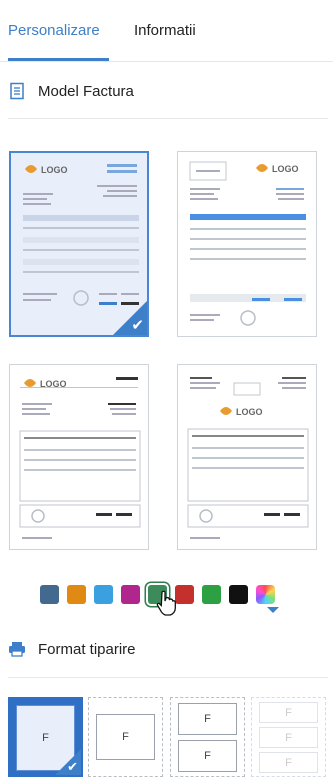  What do you see at coordinates (207, 737) in the screenshot?
I see `print-format-two-per-page: F F` at bounding box center [207, 737].